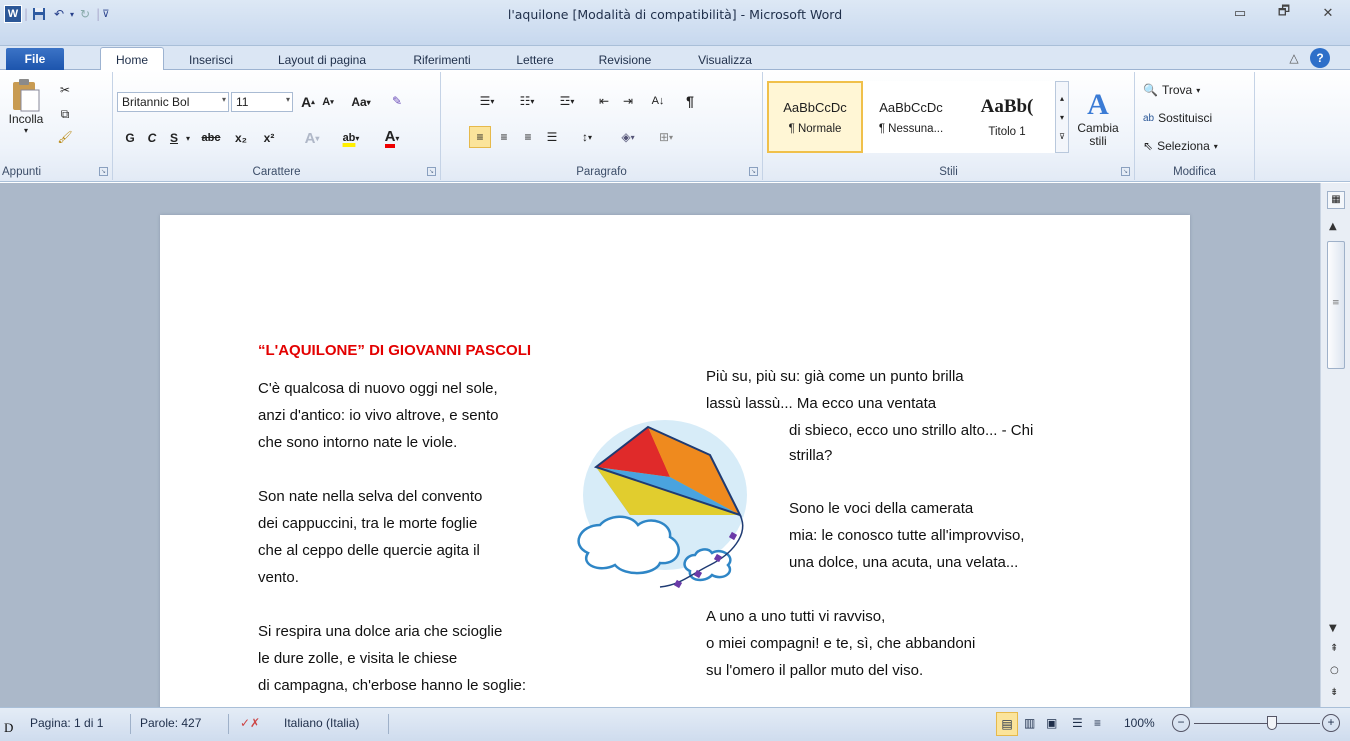 The height and width of the screenshot is (741, 1350). What do you see at coordinates (1029, 723) in the screenshot?
I see `full-screen-reading-icon: ▥` at bounding box center [1029, 723].